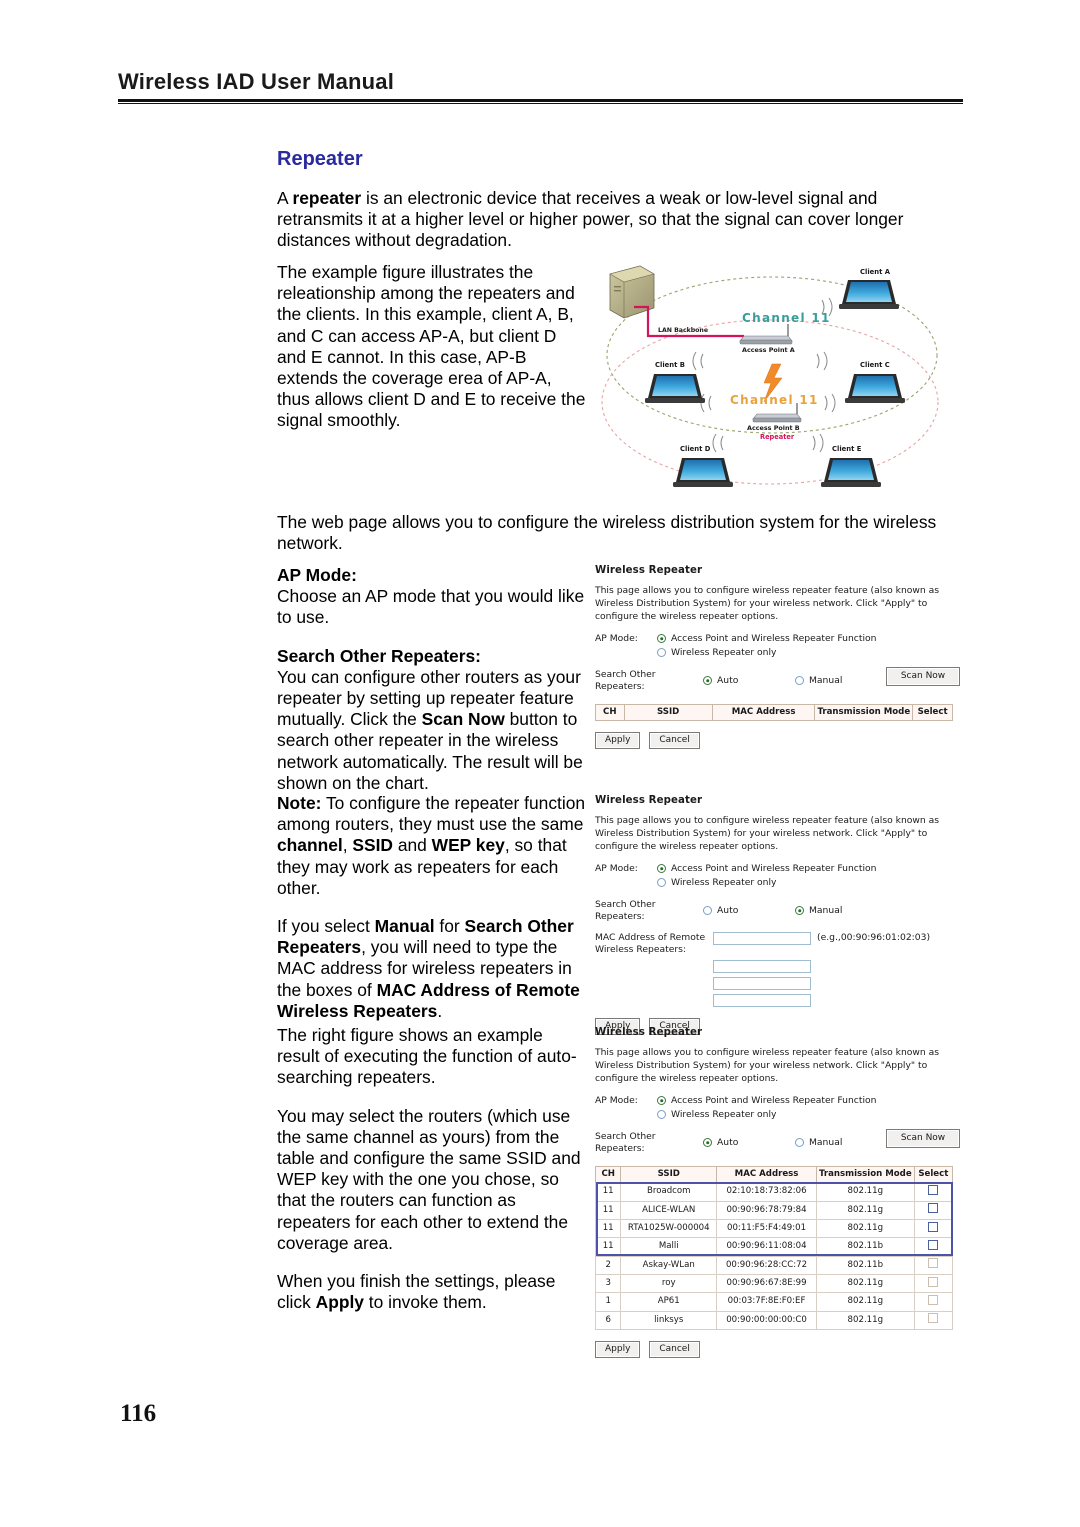  I want to click on table-row: 1 AP61 00:03:7F:8E:F0:EF 802.11g, so click(774, 1302).